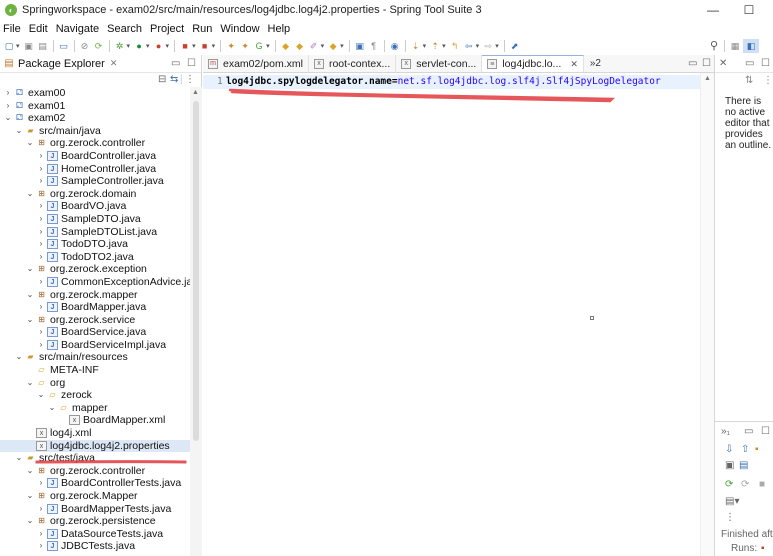 The width and height of the screenshot is (773, 556). Describe the element at coordinates (167, 29) in the screenshot. I see `menu-project: Project` at that location.